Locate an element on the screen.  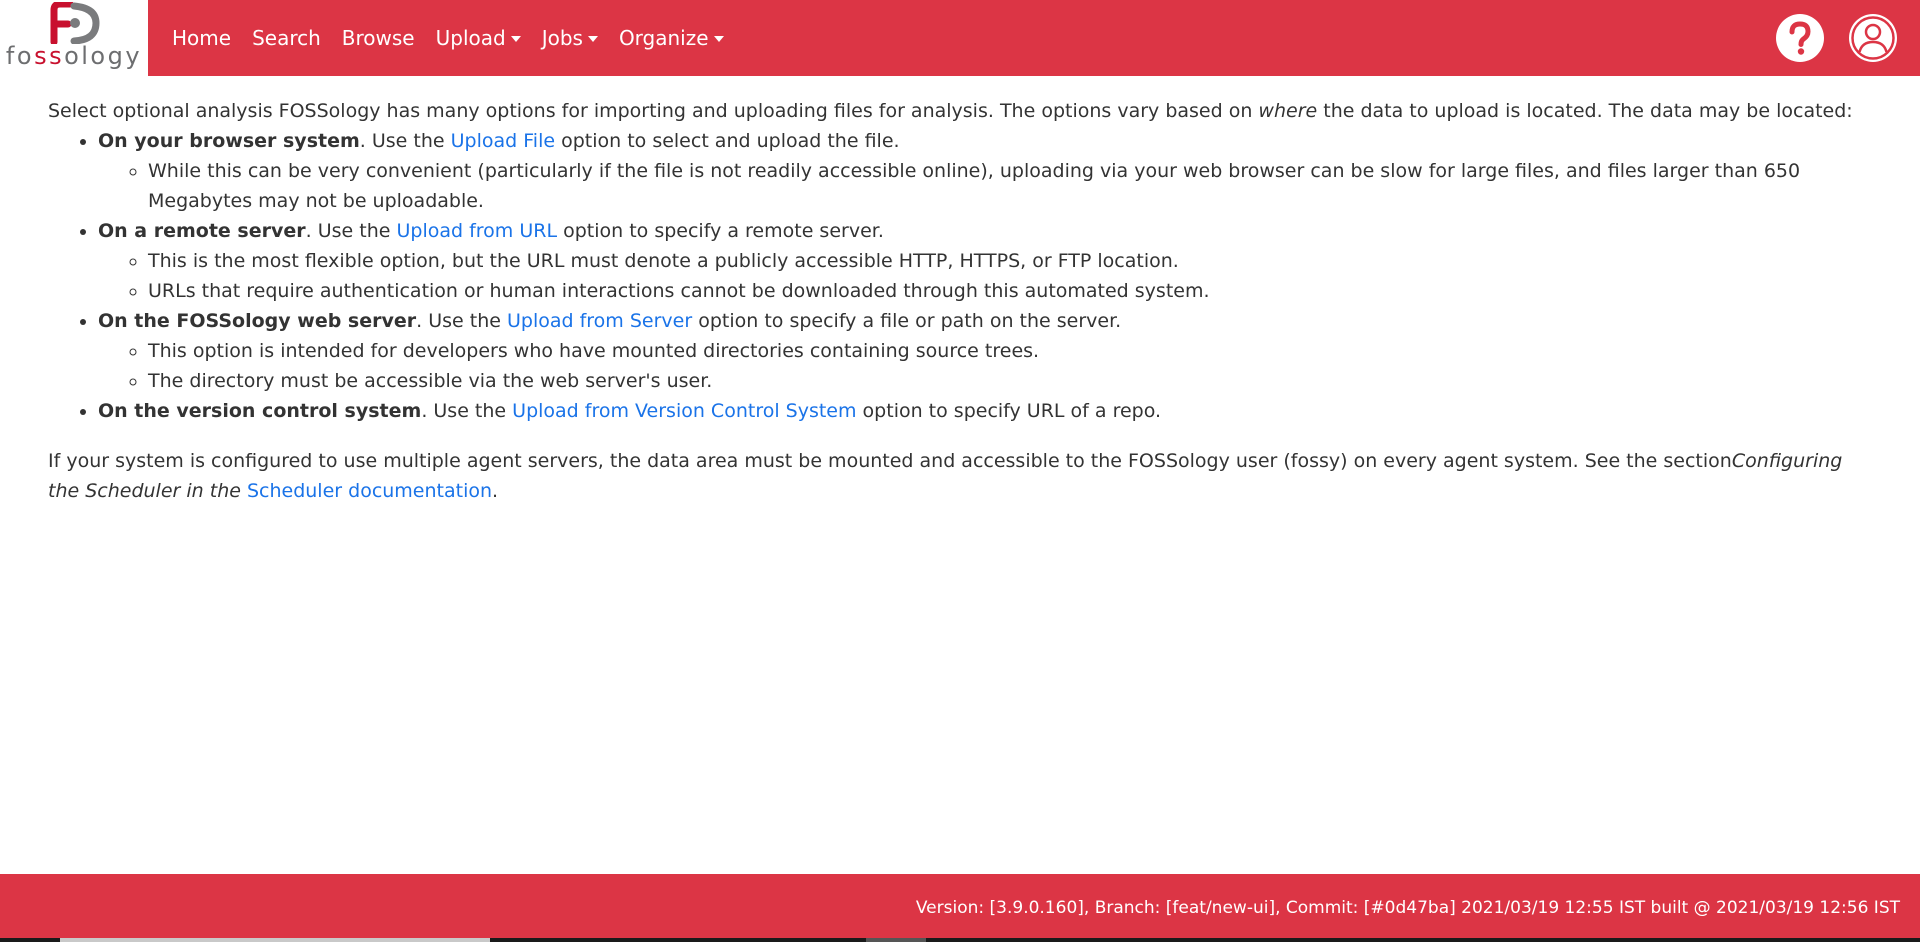
nav-browse-label: Browse is located at coordinates (378, 38).